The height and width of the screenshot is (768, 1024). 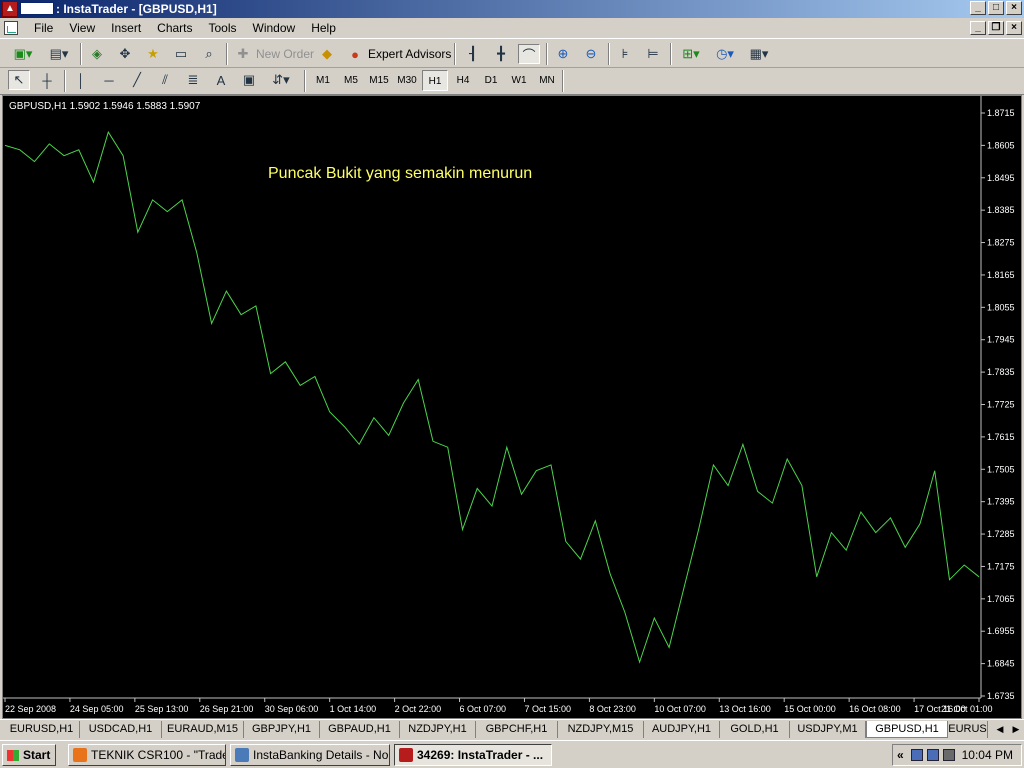 I want to click on timeframe-m5: M5, so click(x=351, y=80).